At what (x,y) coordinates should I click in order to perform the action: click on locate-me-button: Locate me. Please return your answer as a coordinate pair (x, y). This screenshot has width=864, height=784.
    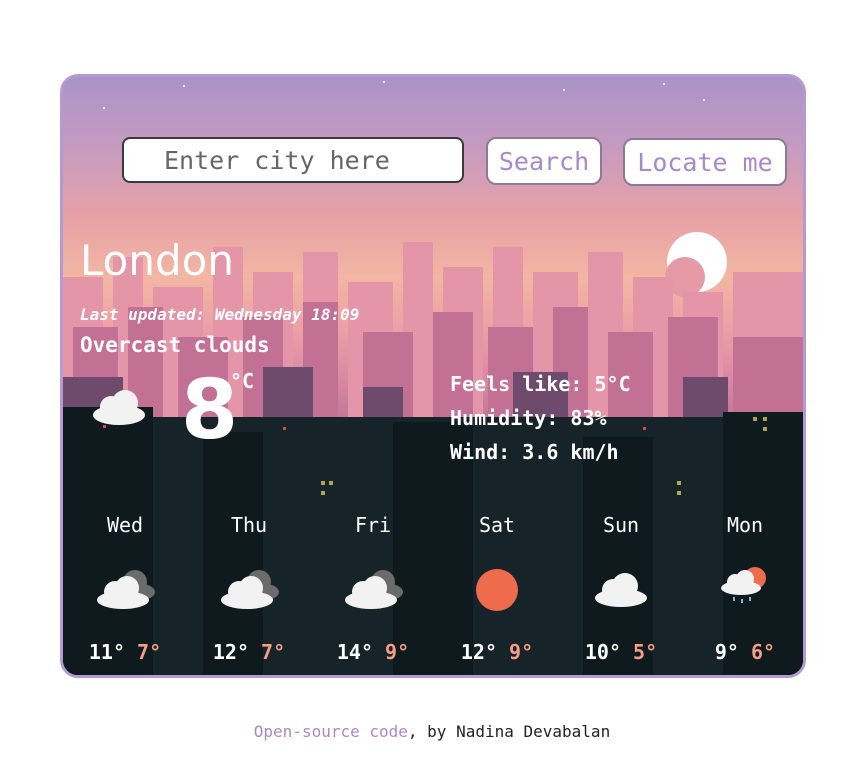
    Looking at the image, I should click on (705, 162).